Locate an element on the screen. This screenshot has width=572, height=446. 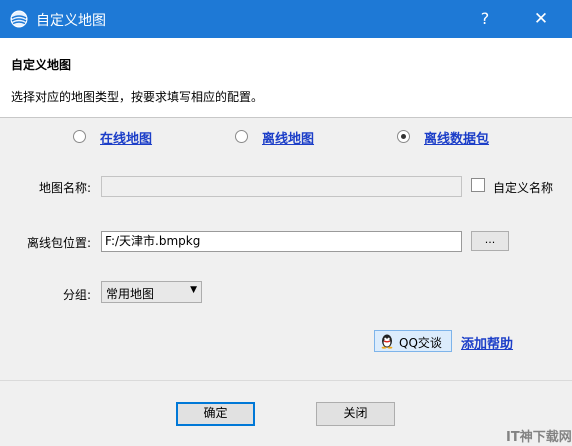
header-description: 选择对应的地图类型，按要求填写相应的配置。 is located at coordinates (137, 97).